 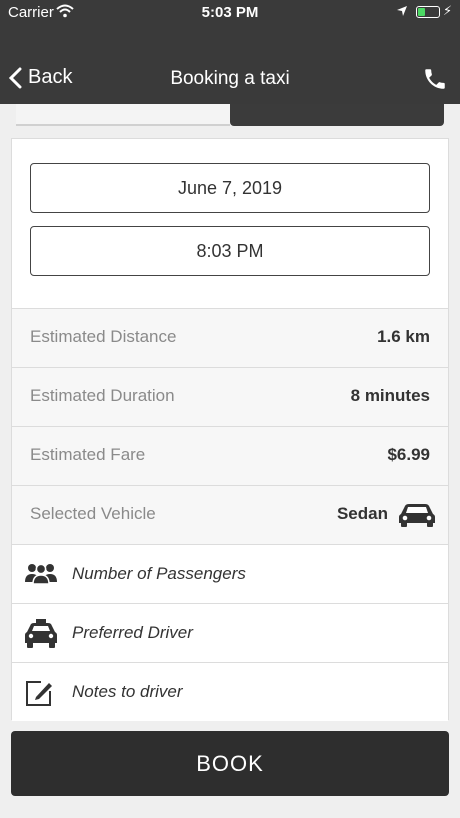 I want to click on notes-to-driver-label: Notes to driver, so click(x=127, y=691).